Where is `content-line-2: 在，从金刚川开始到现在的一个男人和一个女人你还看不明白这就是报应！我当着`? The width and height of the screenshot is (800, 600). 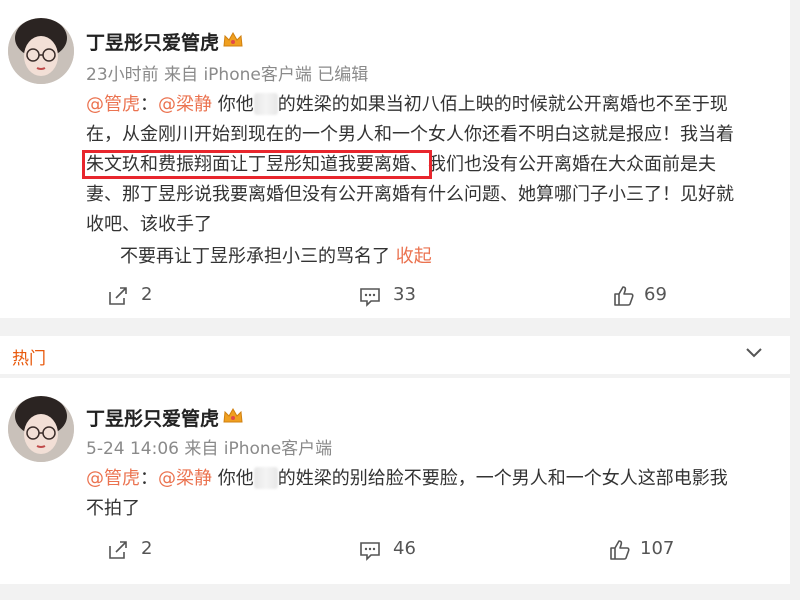 content-line-2: 在，从金刚川开始到现在的一个男人和一个女人你还看不明白这就是报应！我当着 is located at coordinates (410, 134).